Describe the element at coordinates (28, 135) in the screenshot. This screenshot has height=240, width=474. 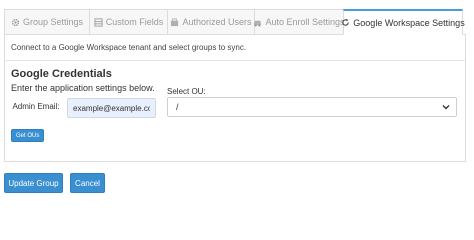
I see `get-ous-button: Get OUs` at that location.